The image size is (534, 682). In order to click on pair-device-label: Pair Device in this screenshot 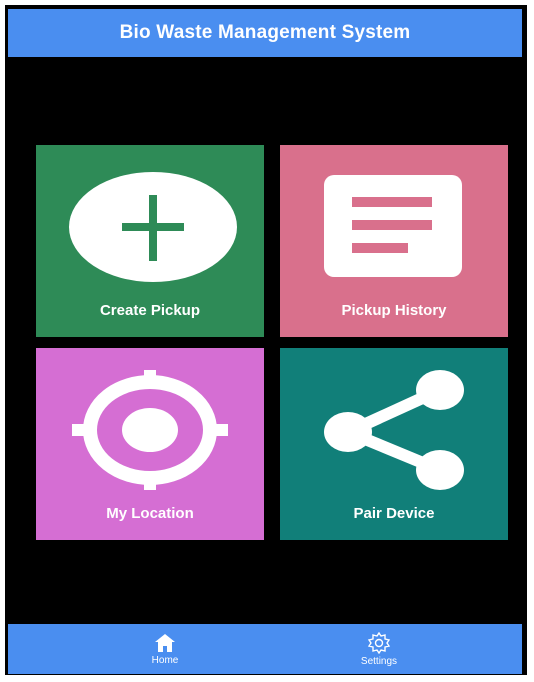, I will do `click(394, 513)`.